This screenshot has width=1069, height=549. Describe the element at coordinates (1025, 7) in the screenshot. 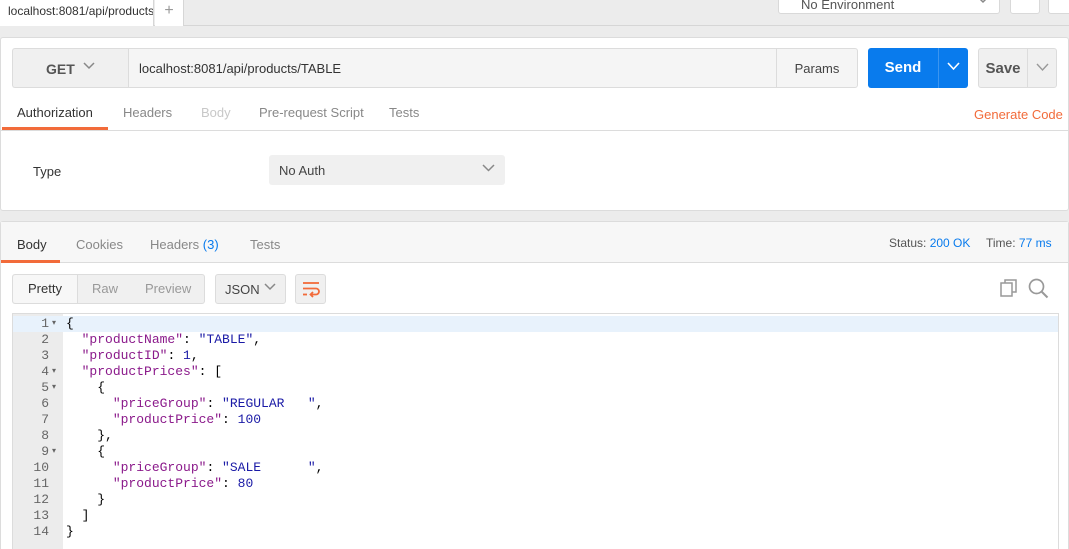

I see `eye-icon` at that location.